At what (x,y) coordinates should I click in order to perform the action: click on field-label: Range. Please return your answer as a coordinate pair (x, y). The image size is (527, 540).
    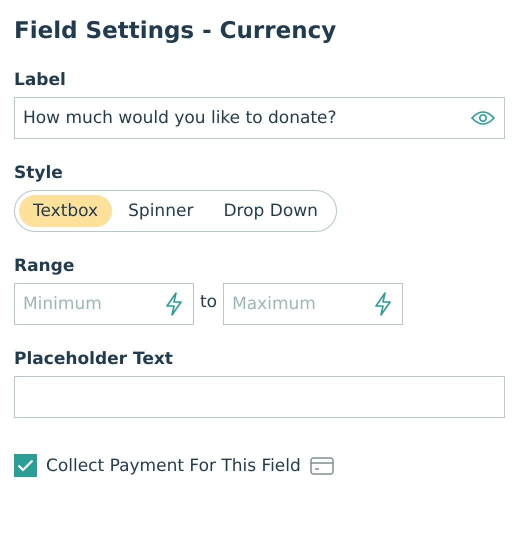
    Looking at the image, I should click on (45, 266).